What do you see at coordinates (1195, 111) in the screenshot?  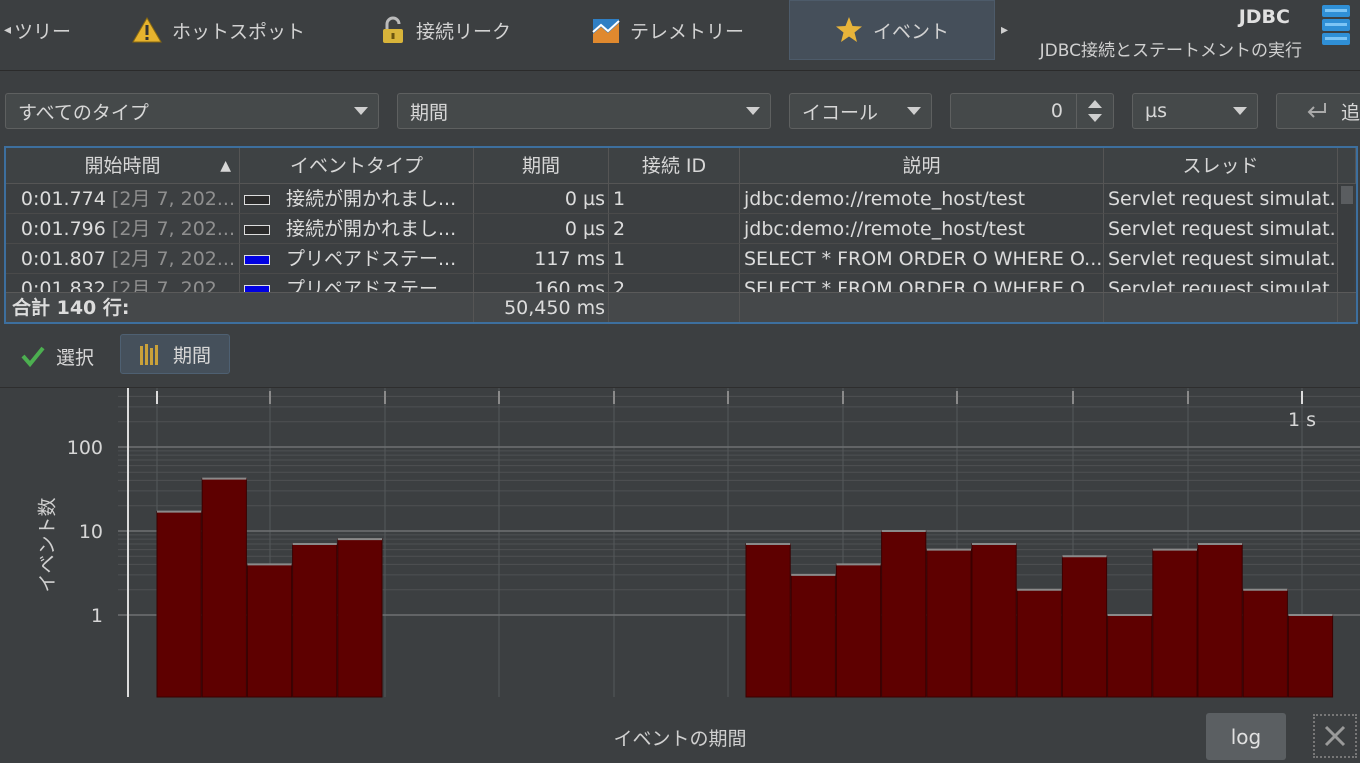 I see `unit-select: µs` at bounding box center [1195, 111].